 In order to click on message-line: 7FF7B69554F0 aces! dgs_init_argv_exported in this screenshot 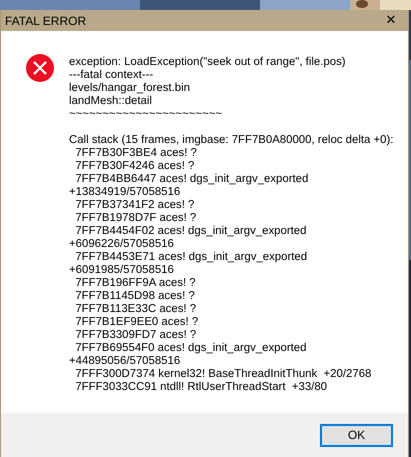, I will do `click(191, 348)`.